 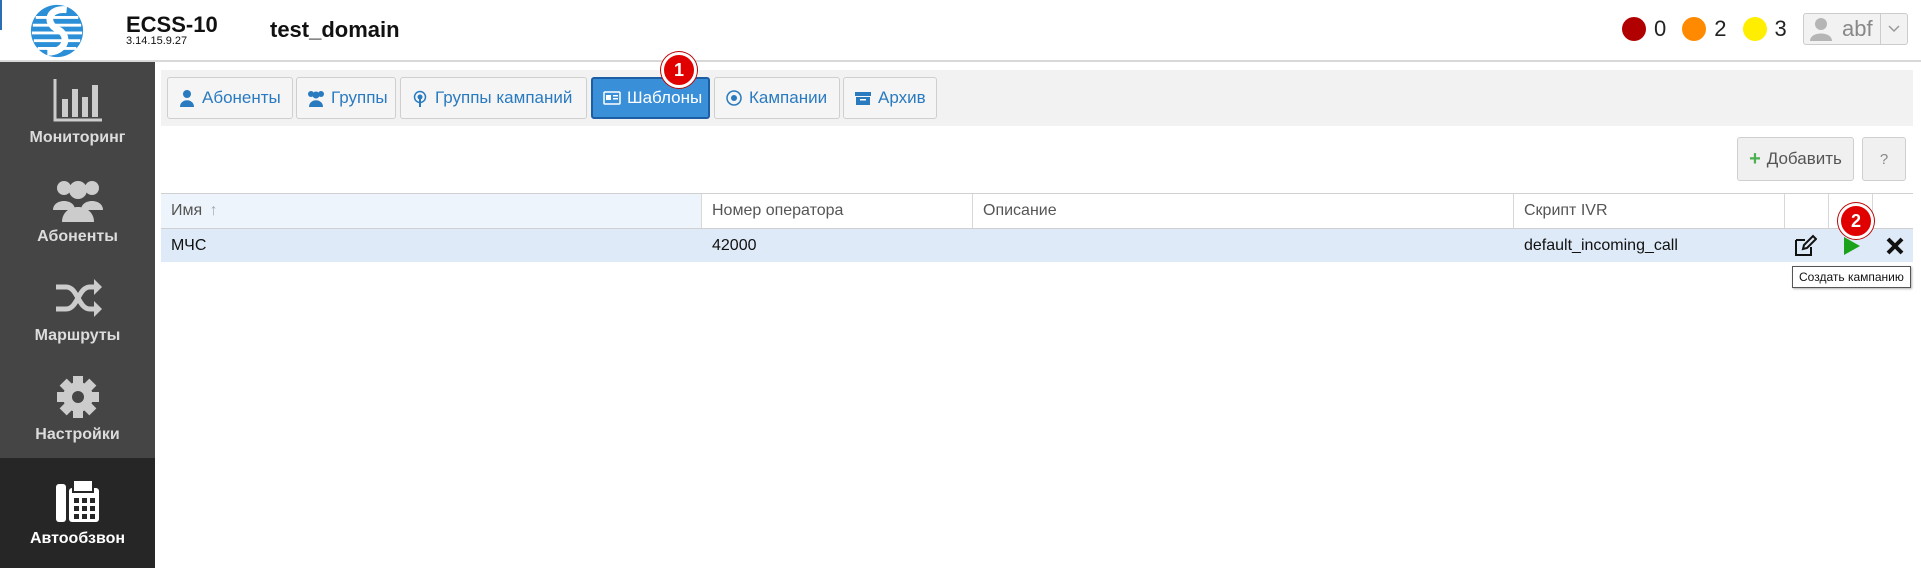 I want to click on sidebar-item-routes: Маршруты, so click(x=77, y=309).